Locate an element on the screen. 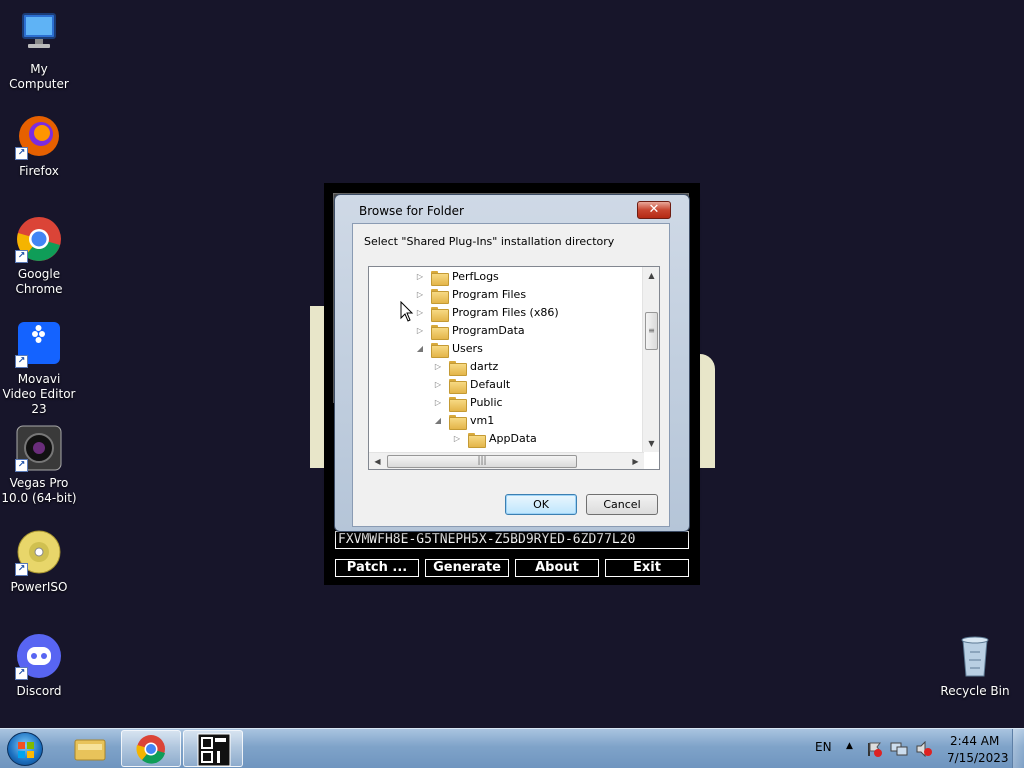 This screenshot has height=768, width=1024. vertical-scroll-thumb: ≡ is located at coordinates (651, 331).